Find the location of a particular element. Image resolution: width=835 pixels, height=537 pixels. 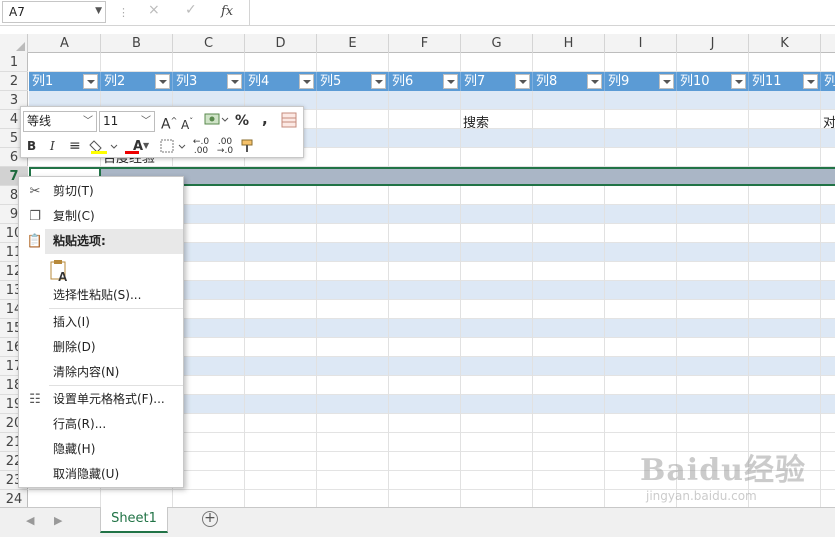

menu-item-cut: ✂ 剪切(T) is located at coordinates (101, 191).